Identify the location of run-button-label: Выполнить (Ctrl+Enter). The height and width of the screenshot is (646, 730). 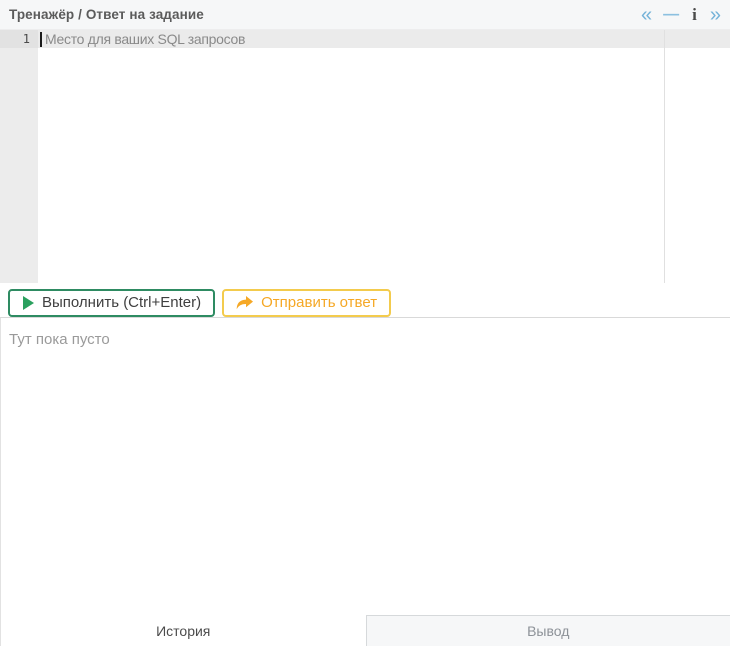
(122, 302).